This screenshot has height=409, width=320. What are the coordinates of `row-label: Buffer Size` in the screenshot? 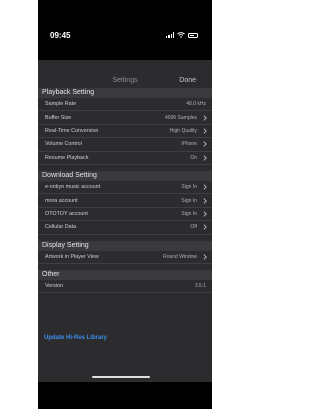 It's located at (58, 117).